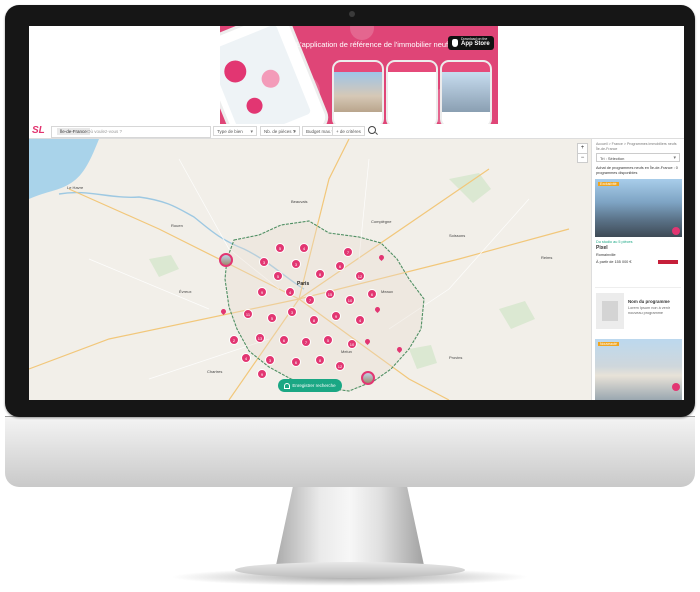 The height and width of the screenshot is (592, 700). What do you see at coordinates (234, 340) in the screenshot?
I see `map-cluster-pin: 2` at bounding box center [234, 340].